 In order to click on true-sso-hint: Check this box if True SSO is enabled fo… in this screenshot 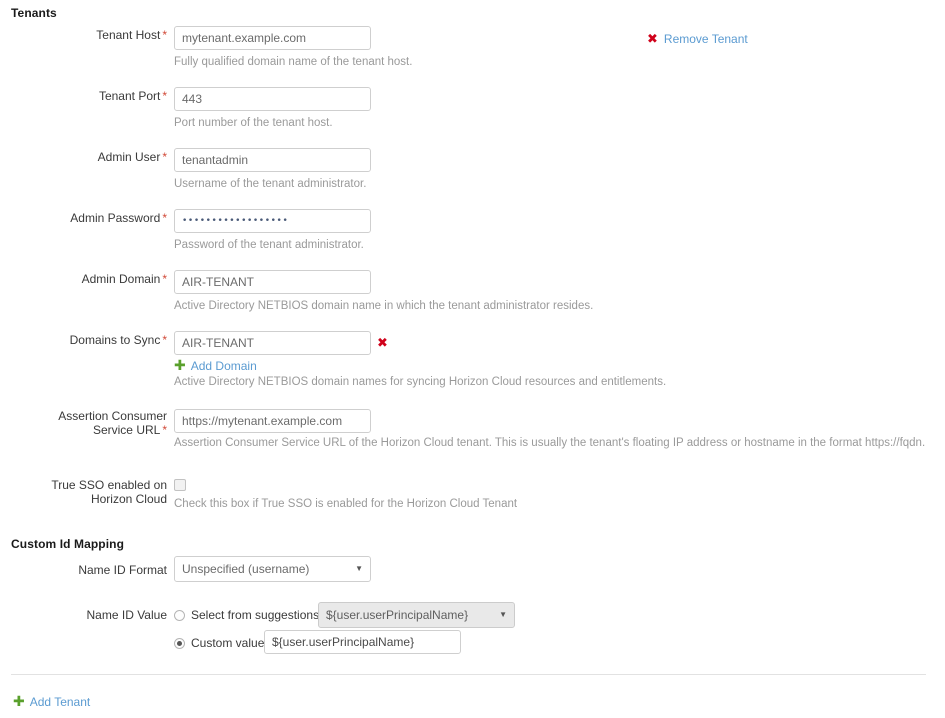, I will do `click(346, 504)`.